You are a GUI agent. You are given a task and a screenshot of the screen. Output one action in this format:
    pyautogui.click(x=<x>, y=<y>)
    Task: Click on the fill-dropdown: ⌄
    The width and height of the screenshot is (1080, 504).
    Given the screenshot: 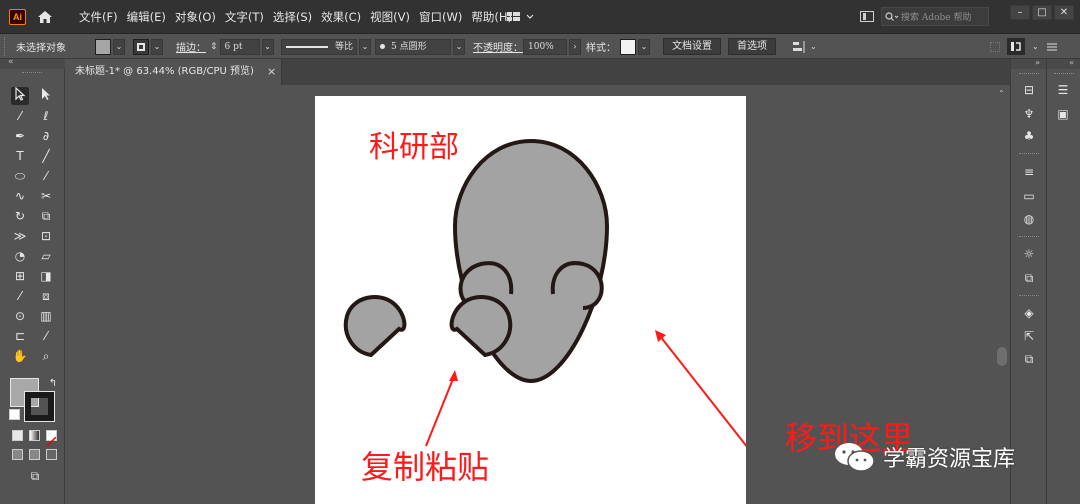 What is the action you would take?
    pyautogui.click(x=119, y=46)
    